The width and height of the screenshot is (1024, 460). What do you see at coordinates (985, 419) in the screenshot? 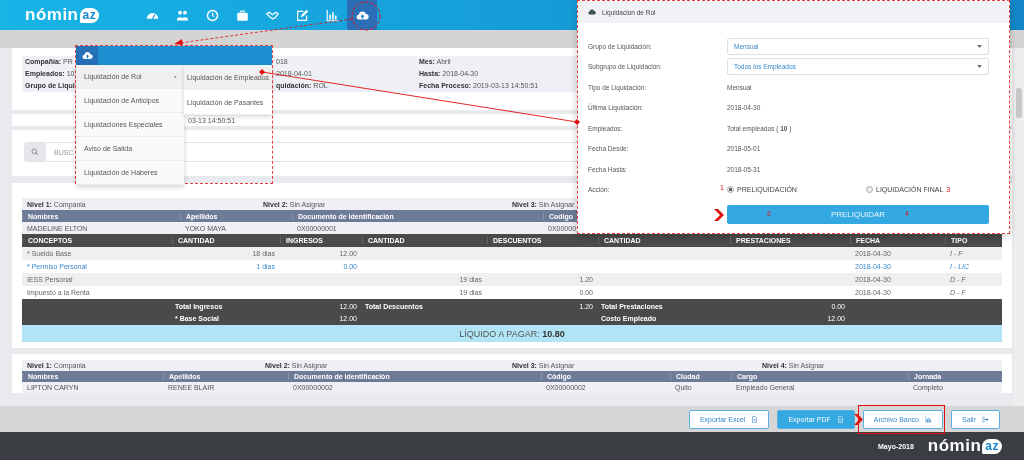
I see `exit-icon` at bounding box center [985, 419].